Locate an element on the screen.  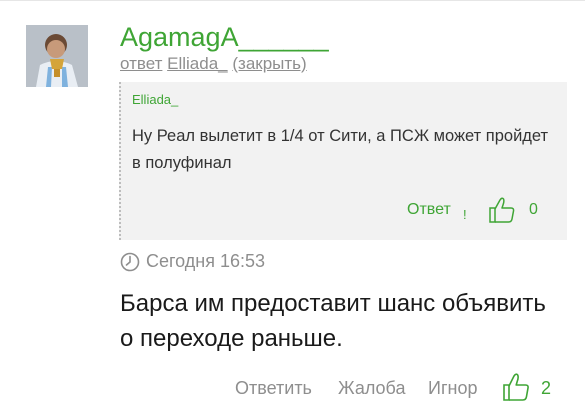
clock-icon is located at coordinates (130, 262).